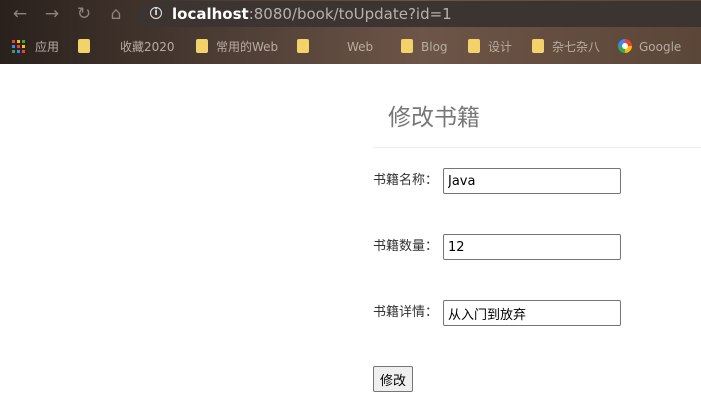 This screenshot has height=420, width=701. What do you see at coordinates (84, 14) in the screenshot?
I see `reload-icon: ↻` at bounding box center [84, 14].